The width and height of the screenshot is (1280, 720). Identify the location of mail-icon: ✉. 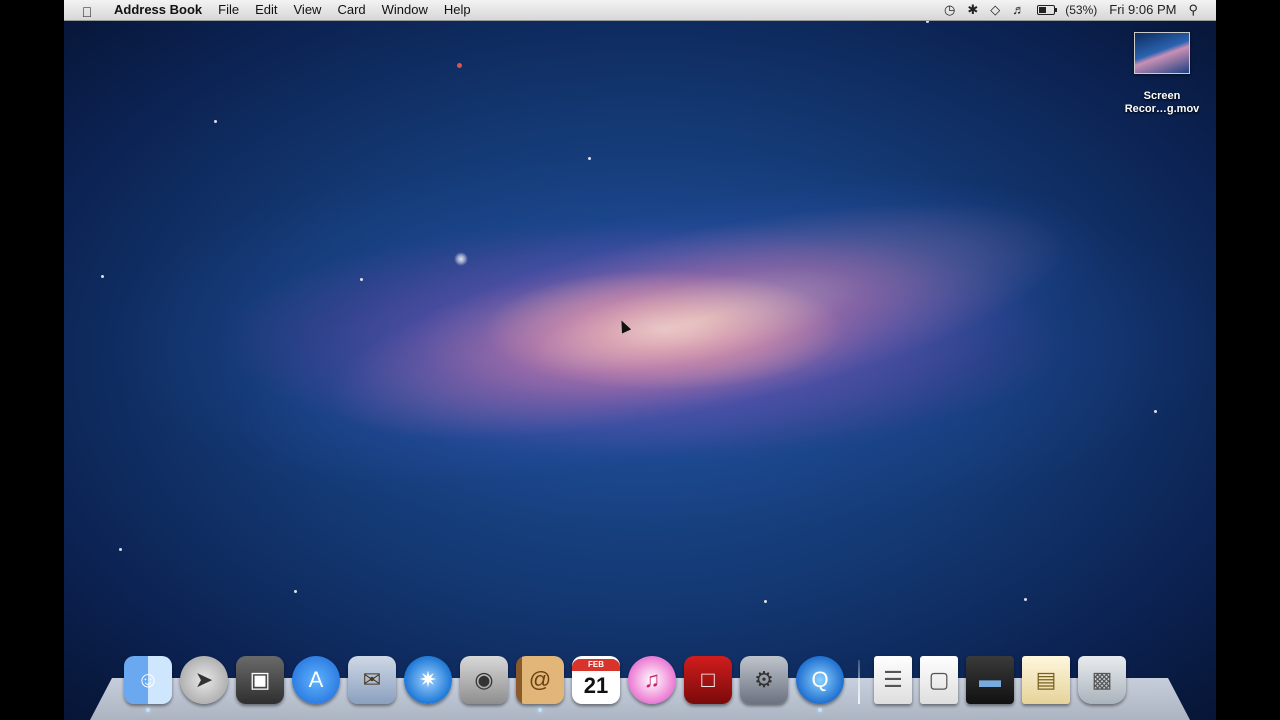
(372, 680).